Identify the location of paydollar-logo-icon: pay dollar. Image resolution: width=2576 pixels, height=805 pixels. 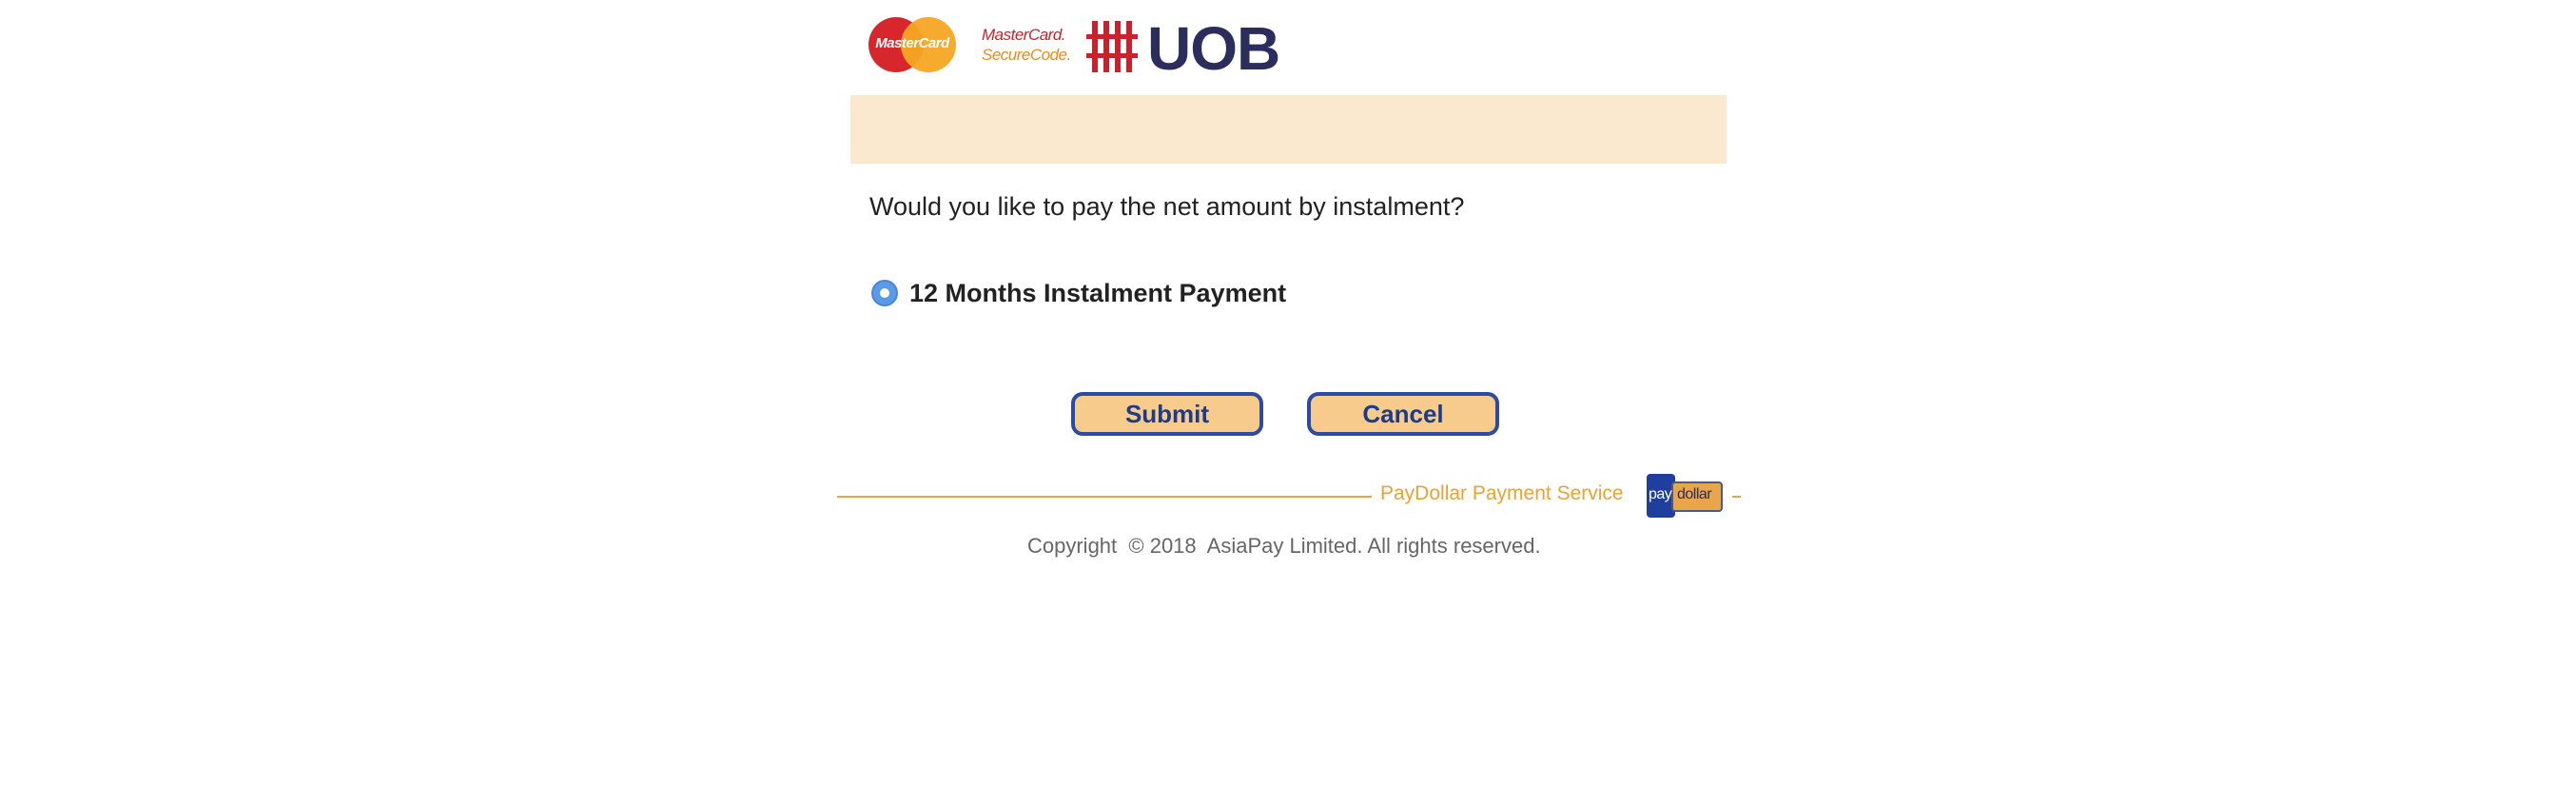
(1685, 496).